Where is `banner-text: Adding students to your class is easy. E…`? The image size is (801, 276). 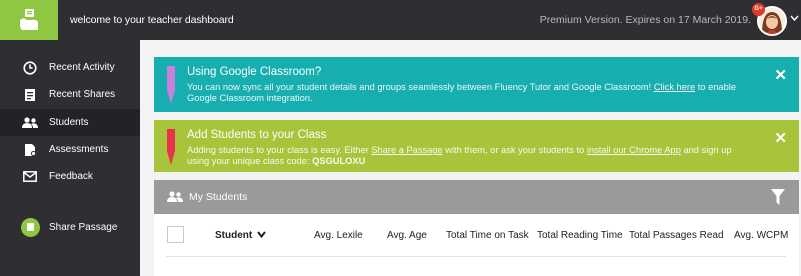 banner-text: Adding students to your class is easy. E… is located at coordinates (279, 150).